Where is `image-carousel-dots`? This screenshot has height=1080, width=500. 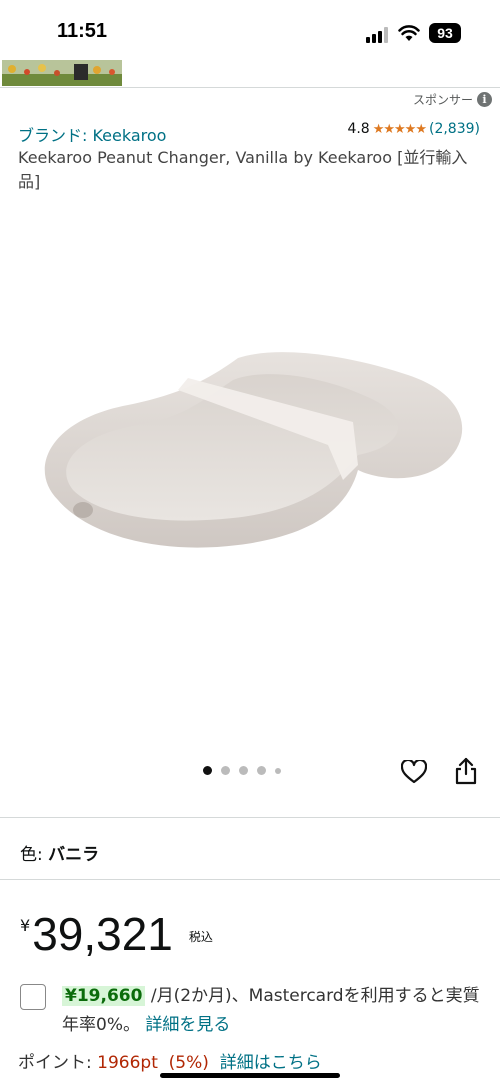
image-carousel-dots is located at coordinates (242, 770).